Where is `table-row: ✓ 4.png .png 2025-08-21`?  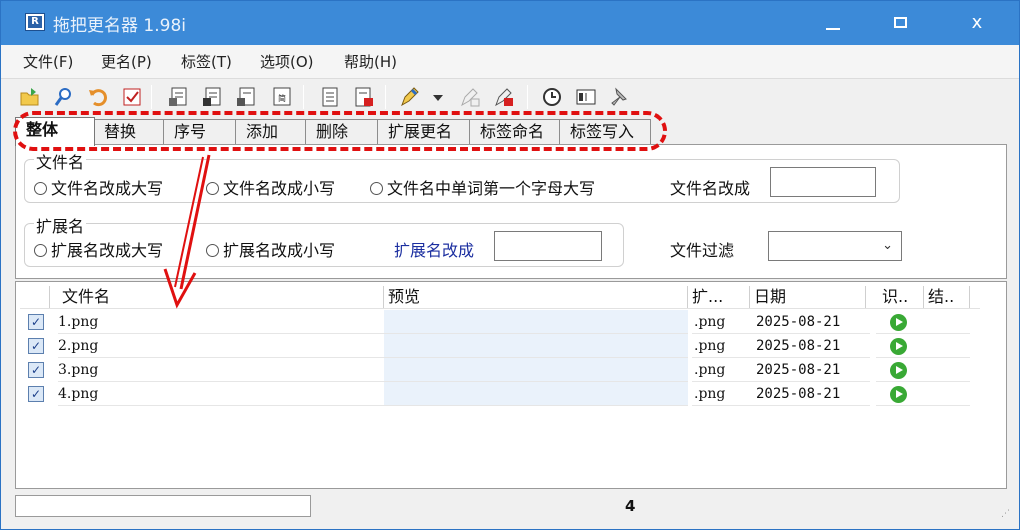 table-row: ✓ 4.png .png 2025-08-21 is located at coordinates (498, 394).